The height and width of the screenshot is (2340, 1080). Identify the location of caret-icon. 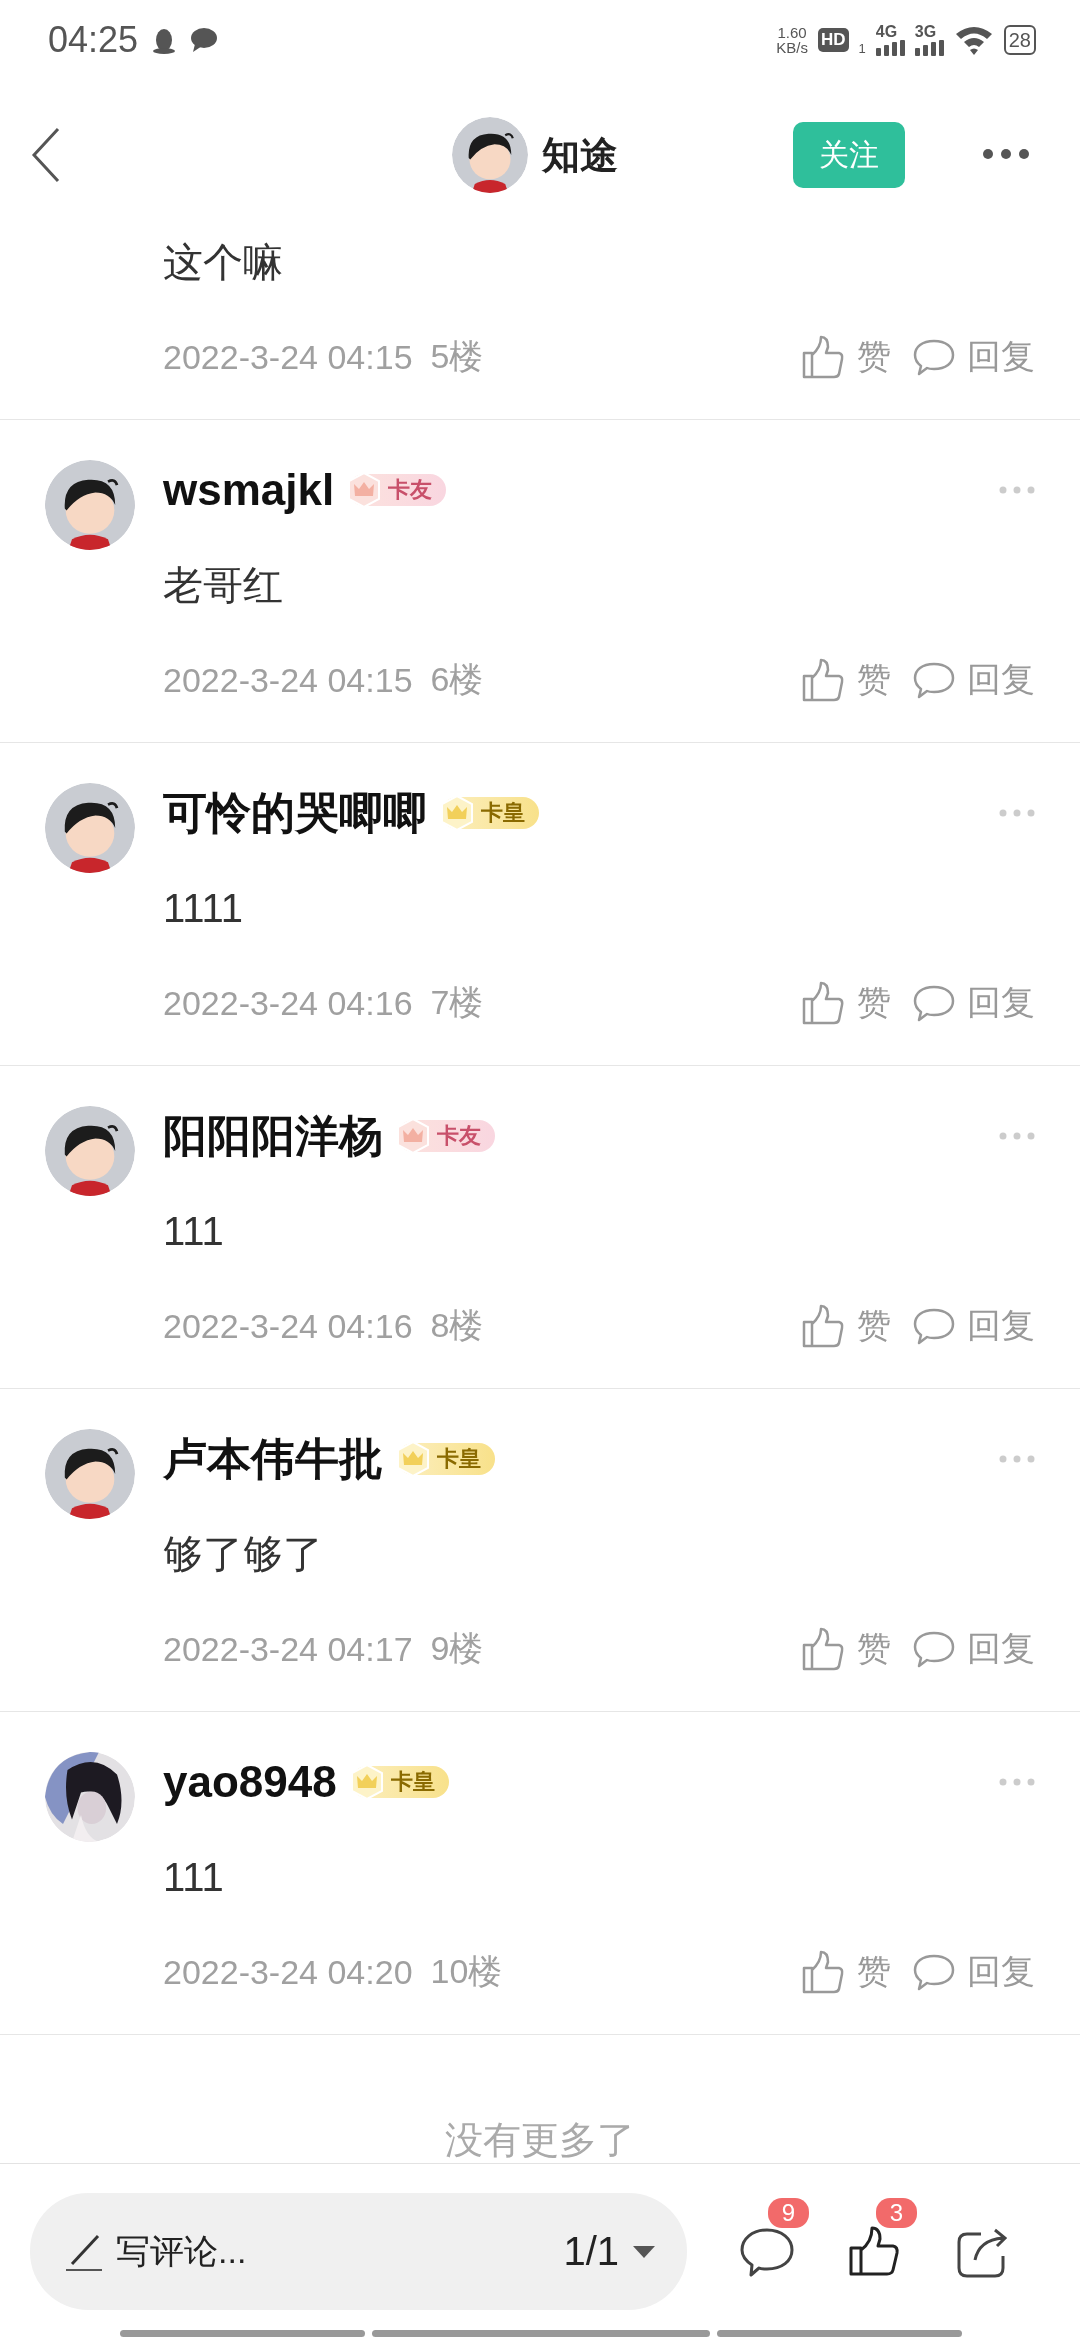
(644, 2251).